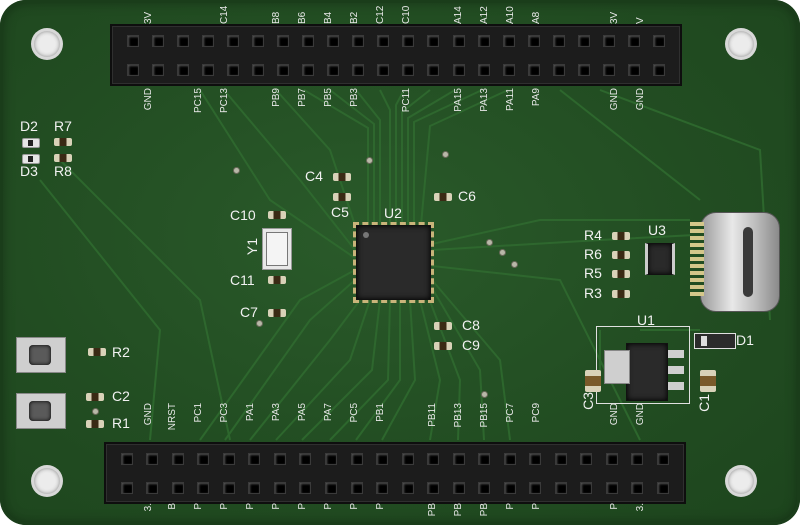 Image resolution: width=800 pixels, height=525 pixels. What do you see at coordinates (588, 401) in the screenshot?
I see `ref-c3: C3` at bounding box center [588, 401].